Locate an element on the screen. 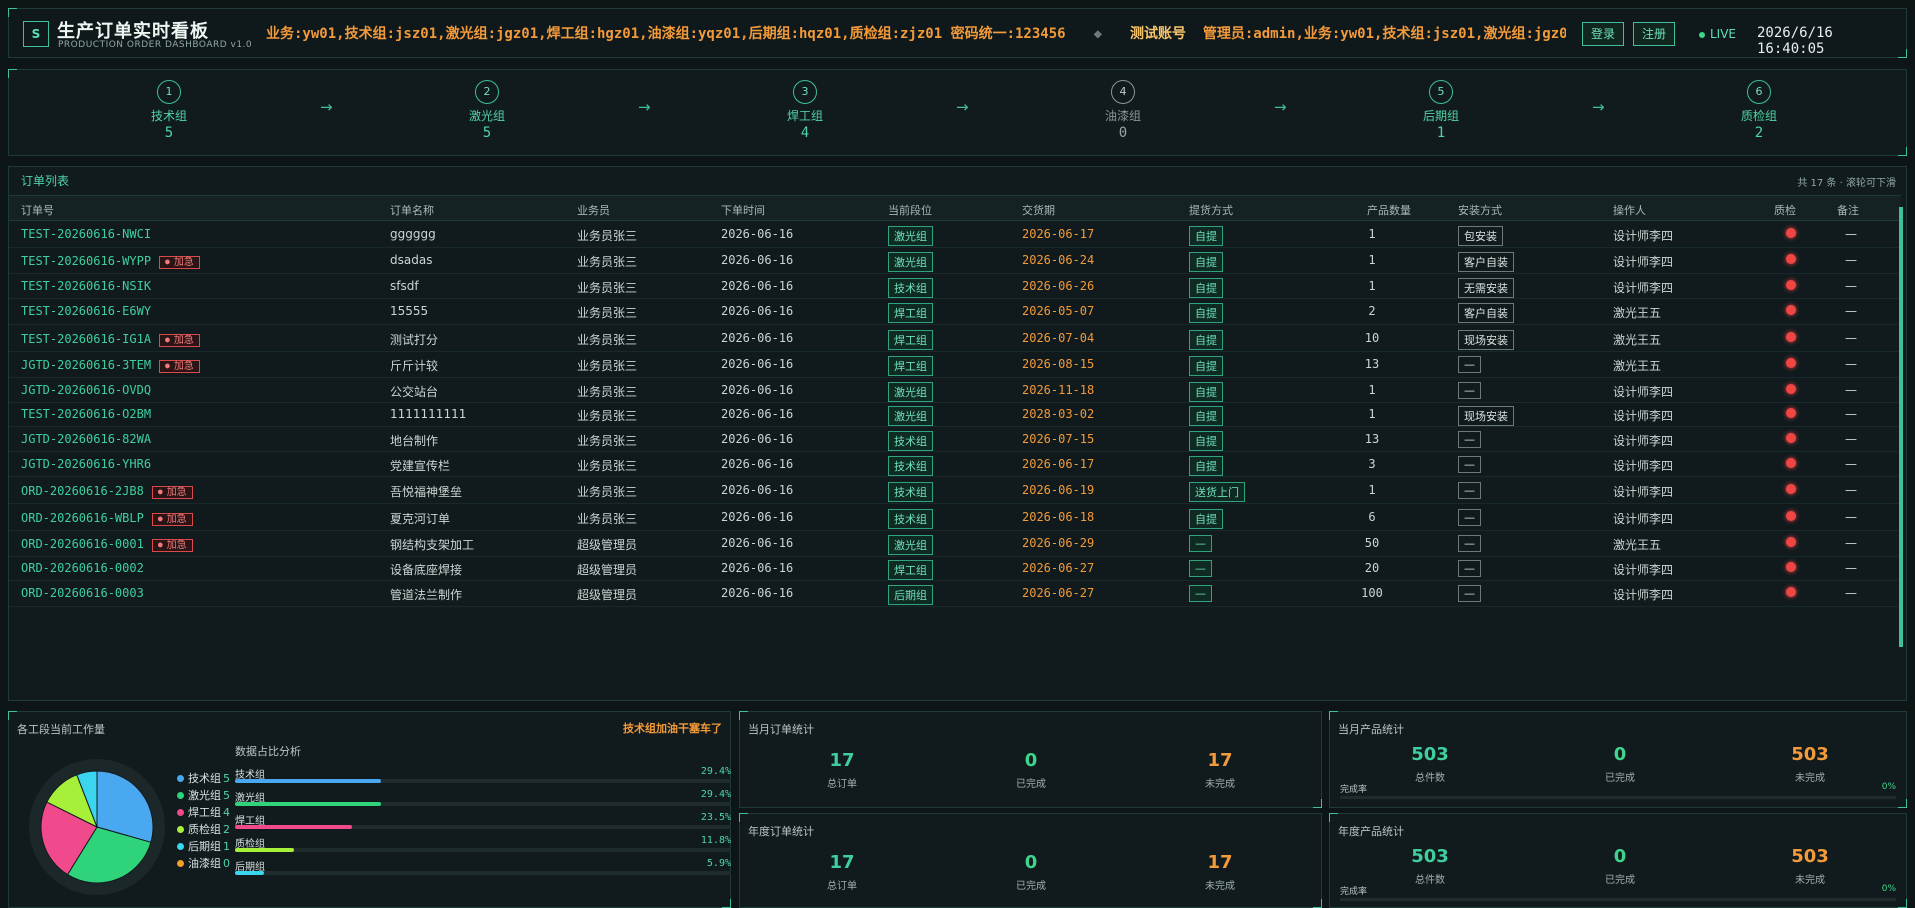 This screenshot has width=1915, height=908. order-id-cell: ORD-20260616-0001 加急 is located at coordinates (107, 544).